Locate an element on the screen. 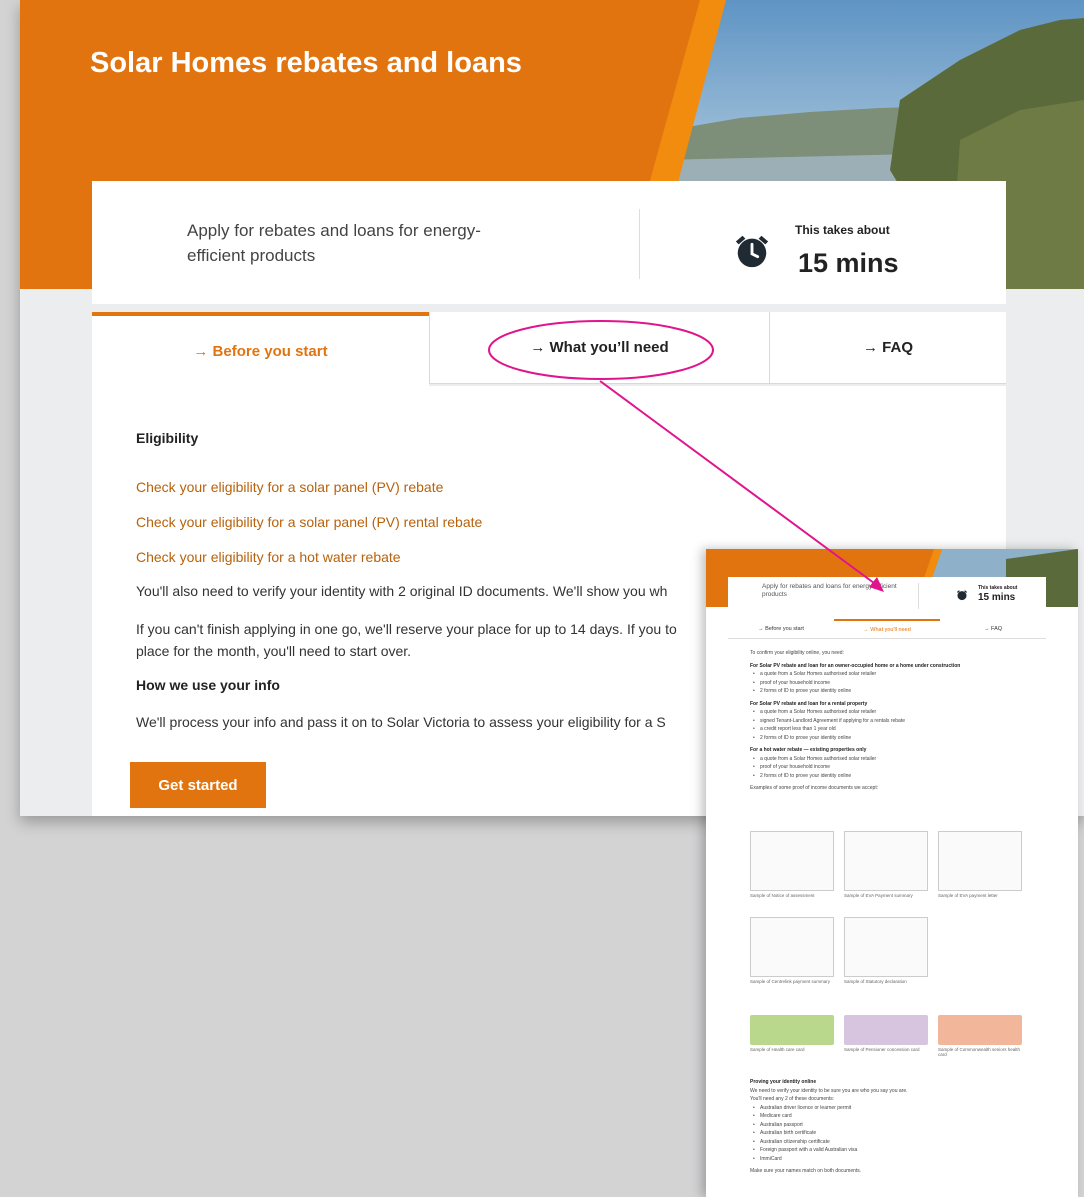  duration-value: 15 mins is located at coordinates (848, 263).